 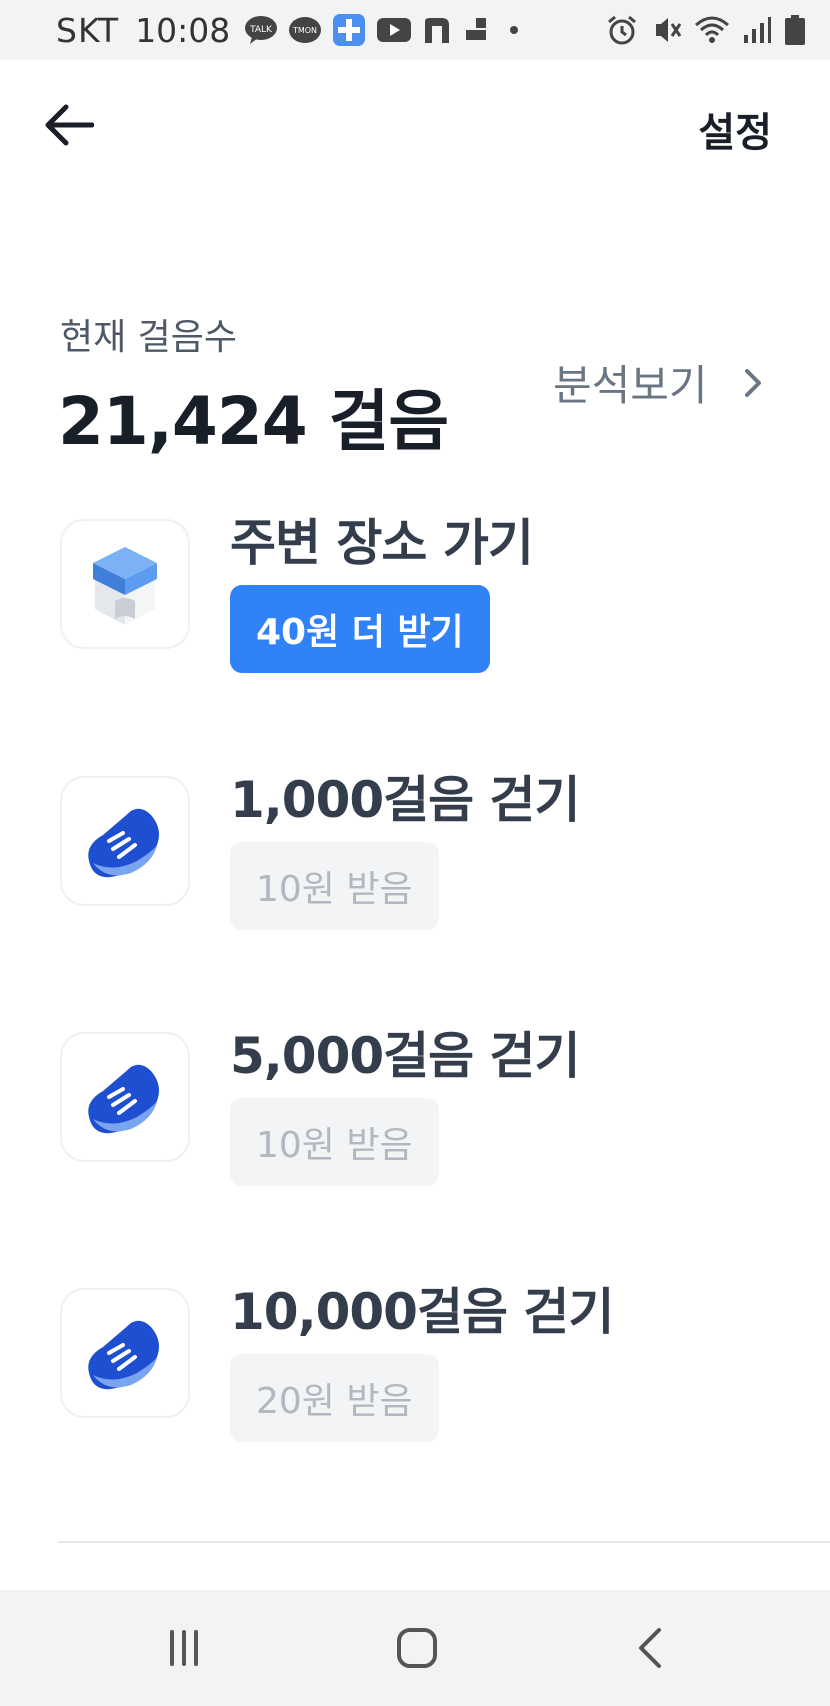 I want to click on home-icon, so click(x=417, y=1648).